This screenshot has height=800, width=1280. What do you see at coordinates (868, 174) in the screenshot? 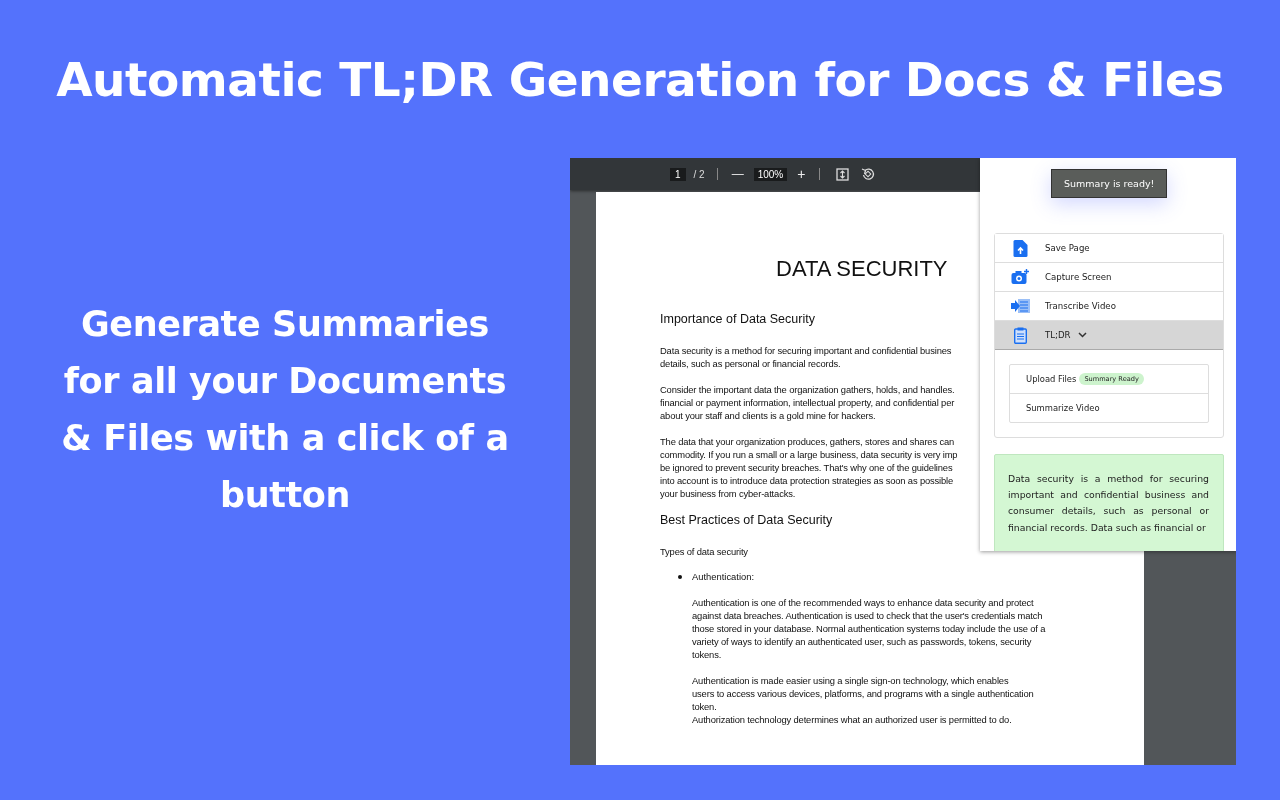
I see `rotate-icon` at bounding box center [868, 174].